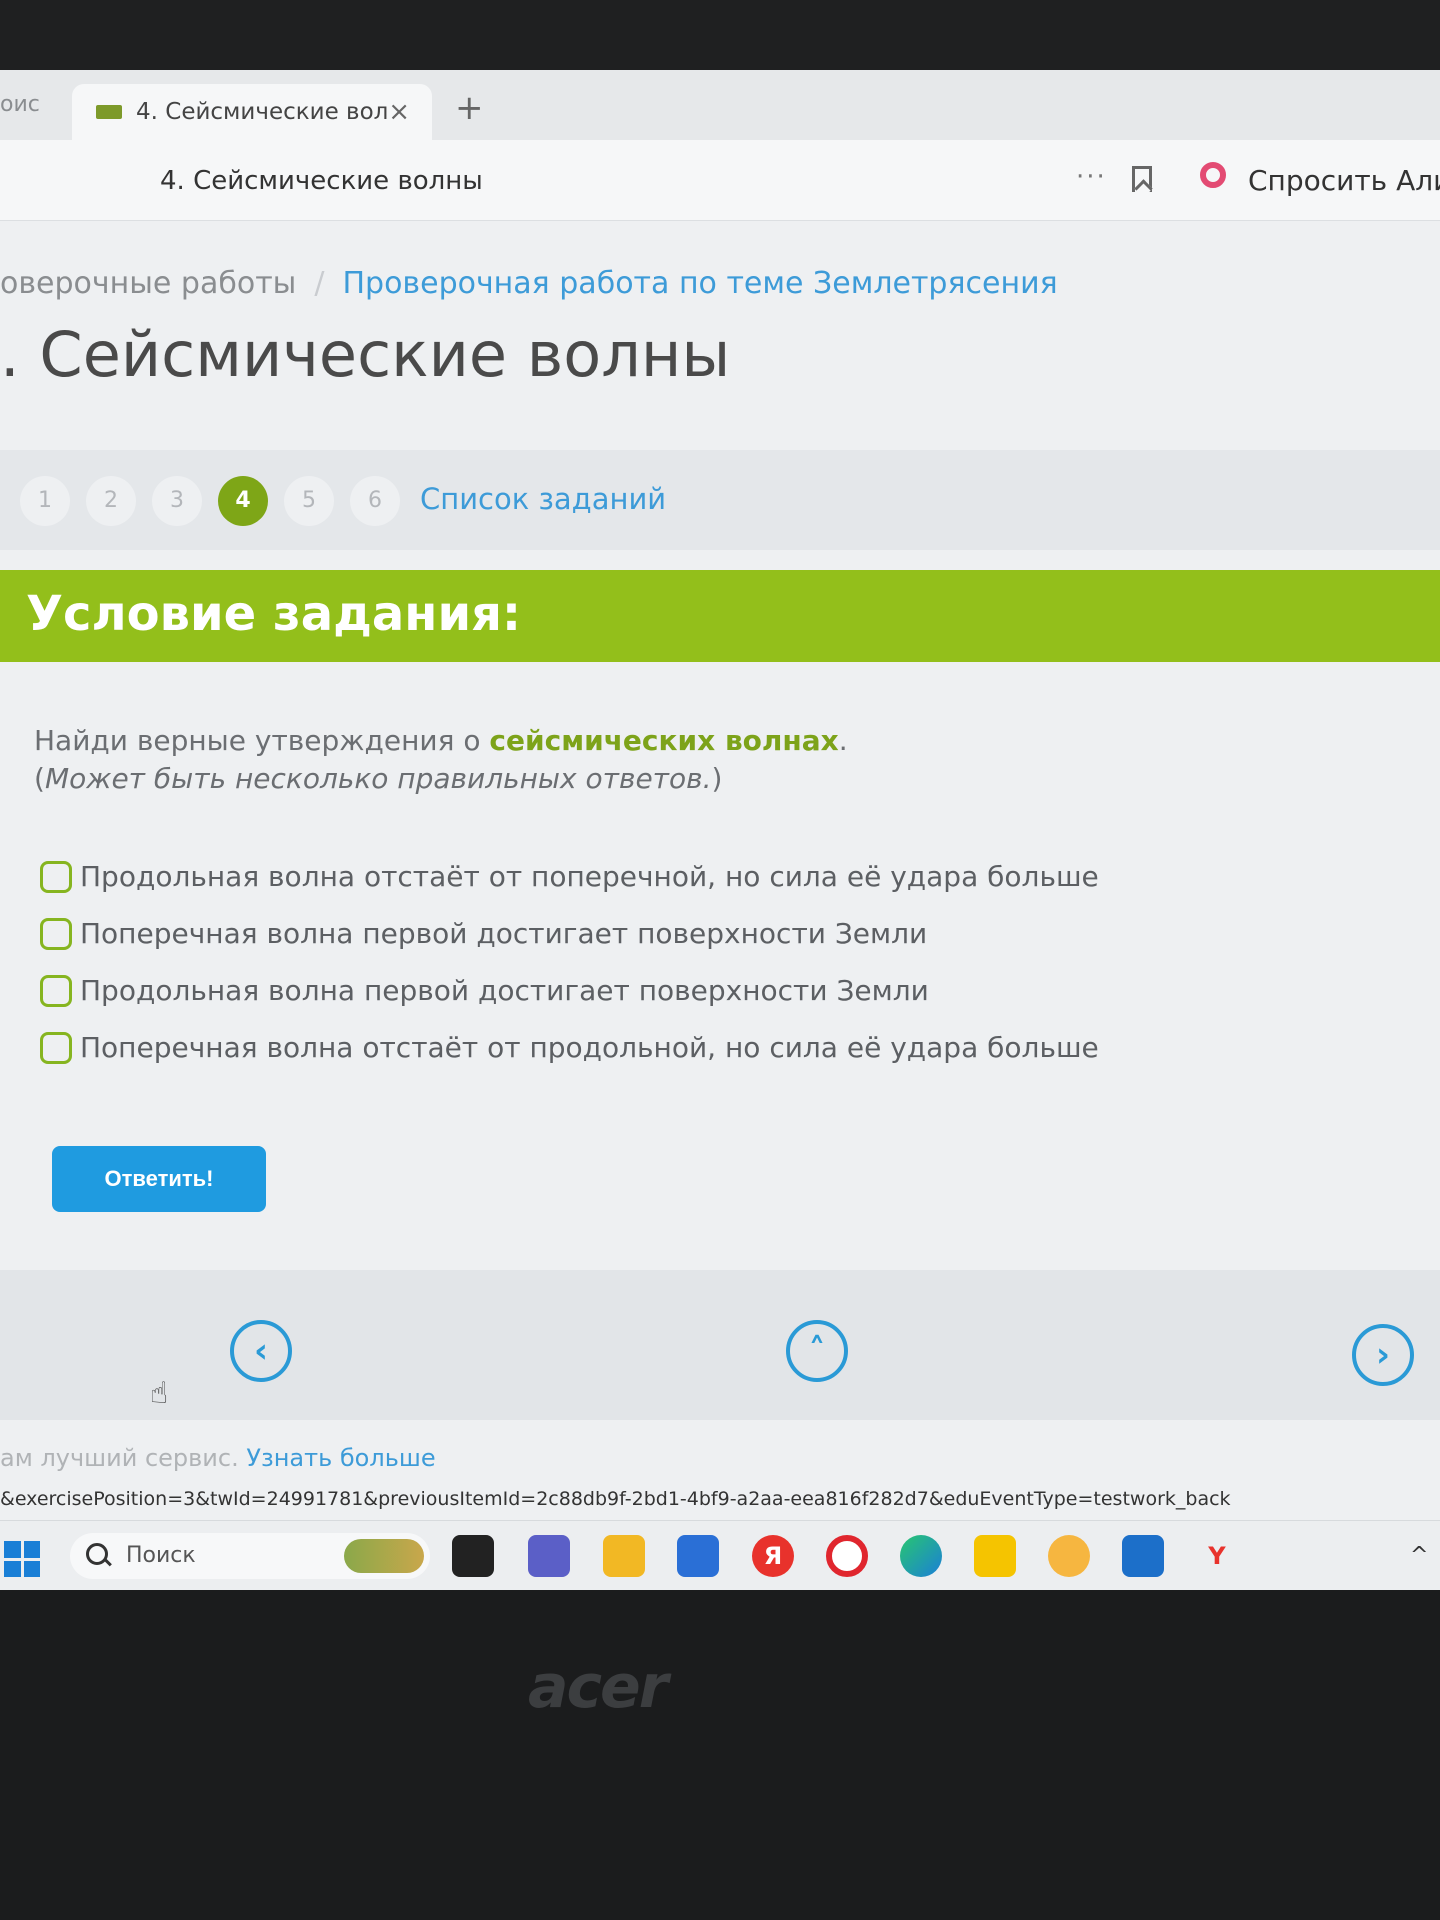  I want to click on next-task-icon: ›, so click(1383, 1355).